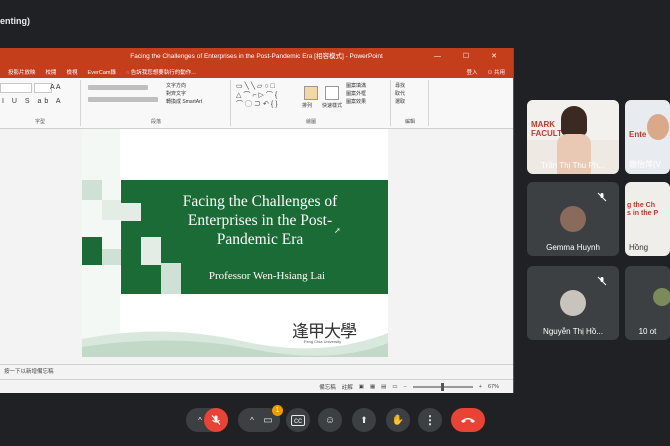 The height and width of the screenshot is (446, 670). I want to click on participant-tile: Gemma Huynh, so click(573, 219).